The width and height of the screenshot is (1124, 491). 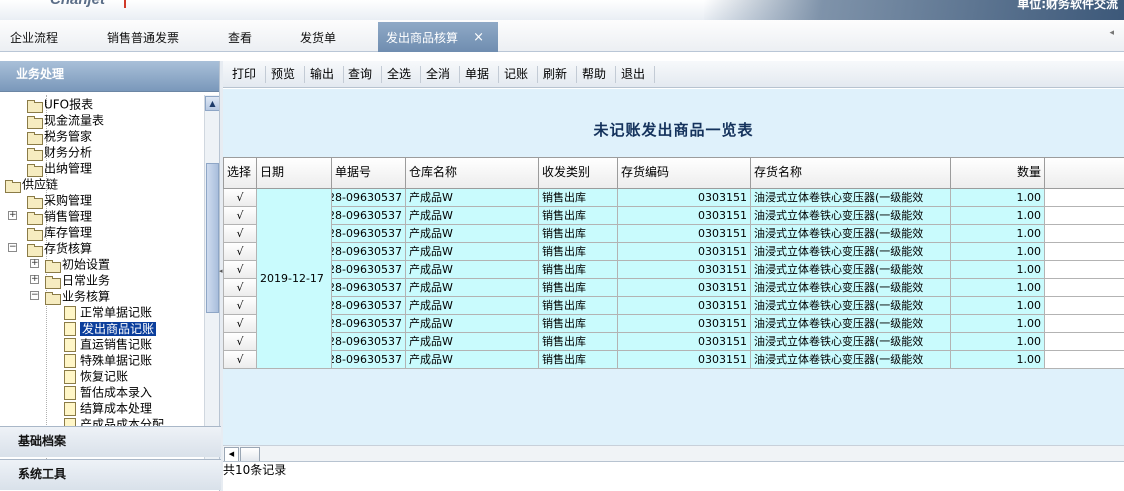 What do you see at coordinates (74, 120) in the screenshot?
I see `tree-node-label: 现金流量表` at bounding box center [74, 120].